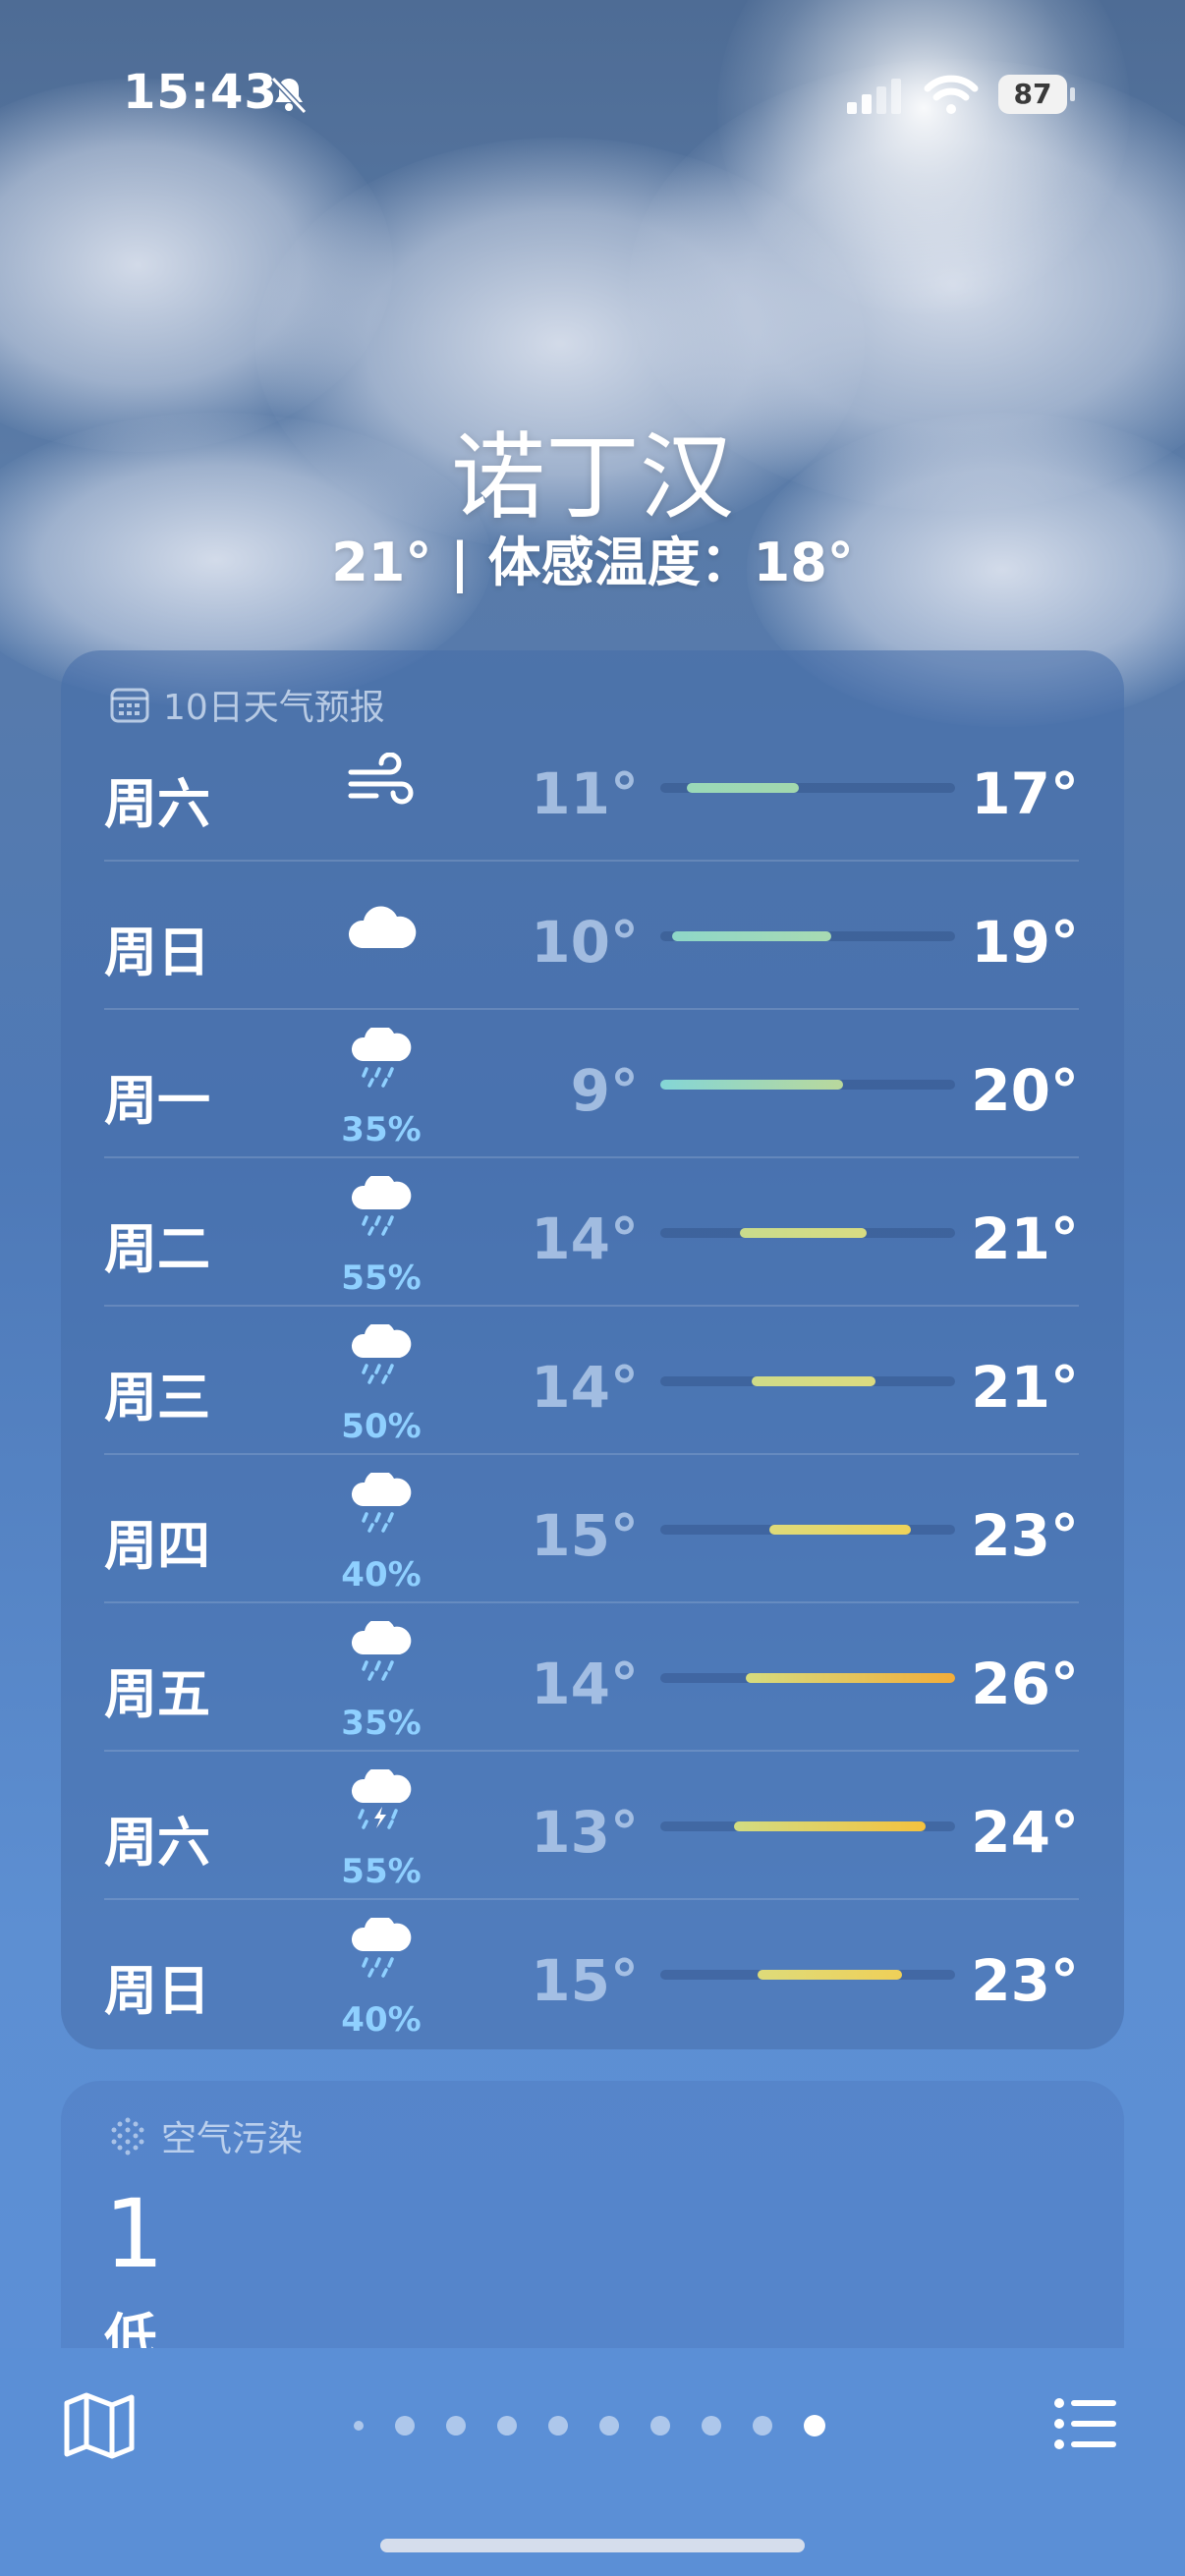  What do you see at coordinates (157, 1397) in the screenshot?
I see `forecast-day: 周三` at bounding box center [157, 1397].